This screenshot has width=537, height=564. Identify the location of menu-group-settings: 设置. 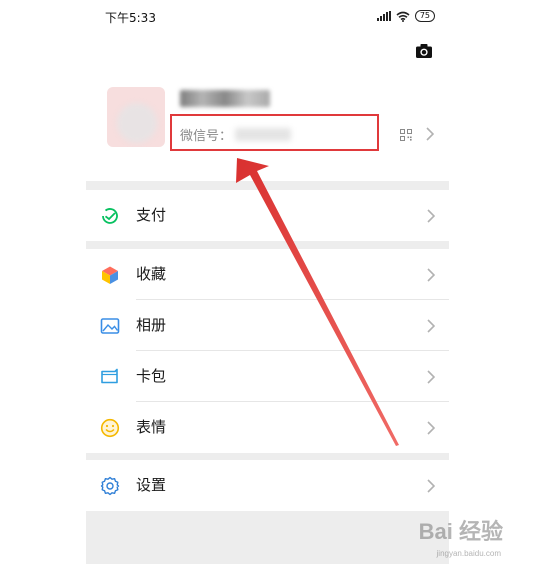
(267, 485).